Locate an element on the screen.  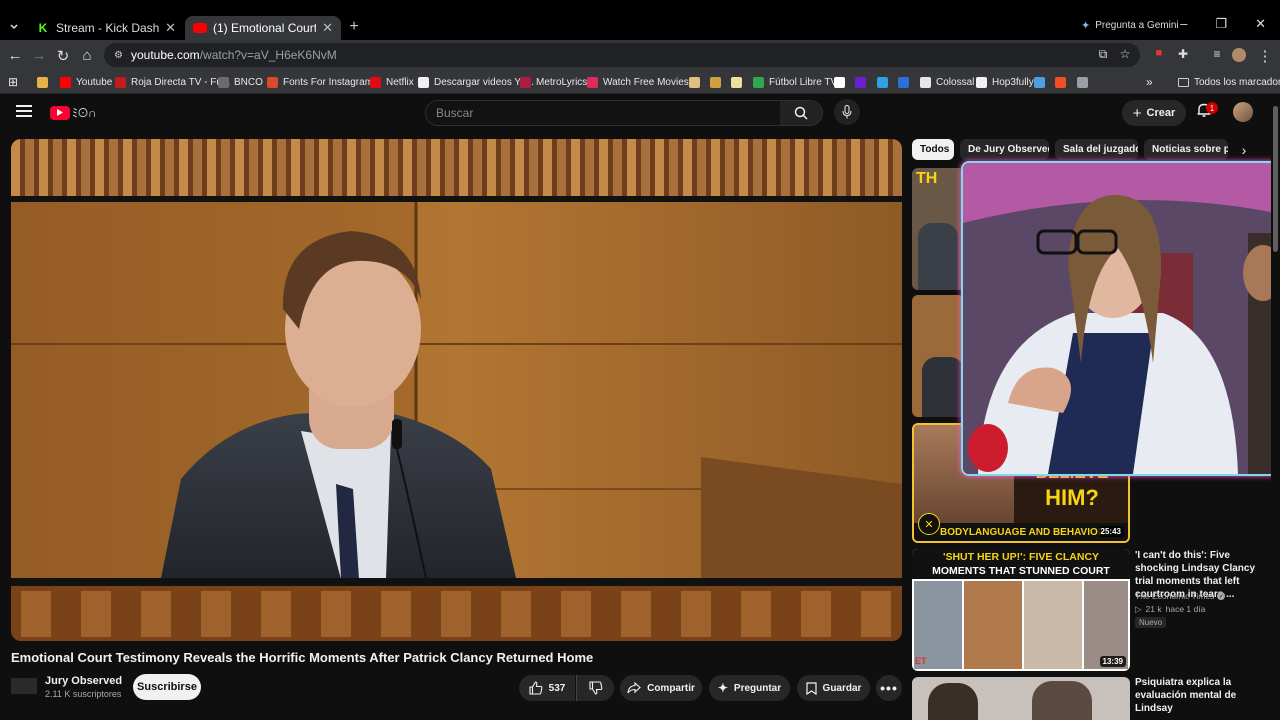
bookmark-item: Fútbol Libre TV is located at coordinates (795, 82).